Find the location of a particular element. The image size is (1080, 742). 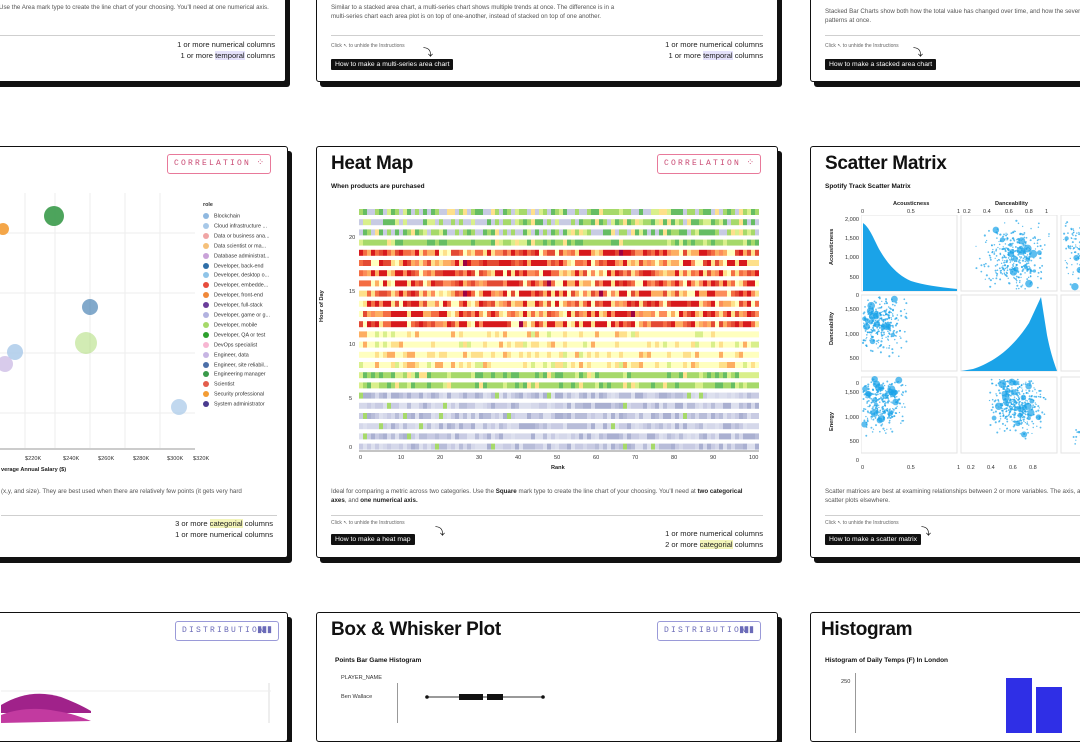

column-tick: 0 is located at coordinates (862, 212).